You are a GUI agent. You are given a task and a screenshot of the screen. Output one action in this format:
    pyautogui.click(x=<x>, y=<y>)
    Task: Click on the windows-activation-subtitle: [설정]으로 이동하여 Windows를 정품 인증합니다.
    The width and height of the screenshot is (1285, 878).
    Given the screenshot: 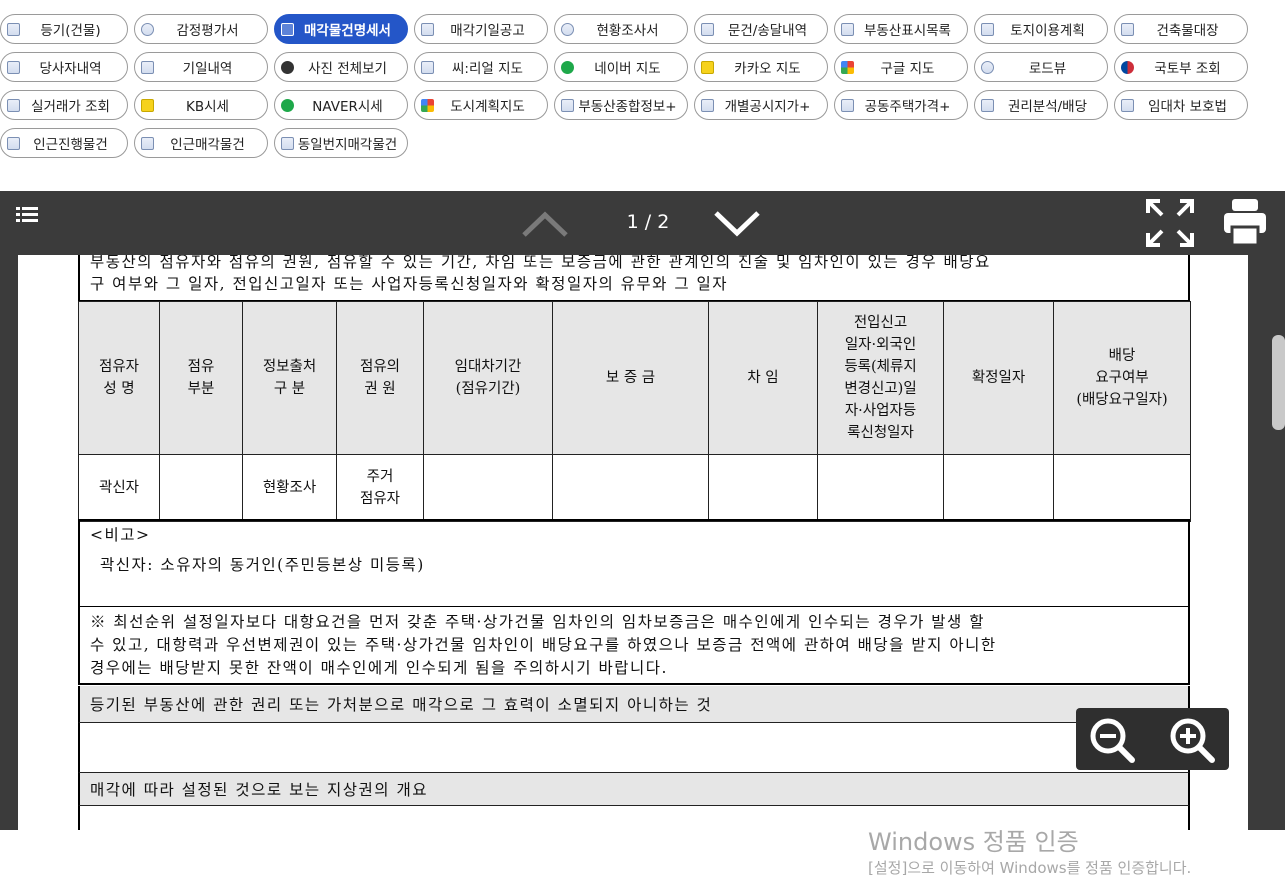 What is the action you would take?
    pyautogui.click(x=1030, y=868)
    